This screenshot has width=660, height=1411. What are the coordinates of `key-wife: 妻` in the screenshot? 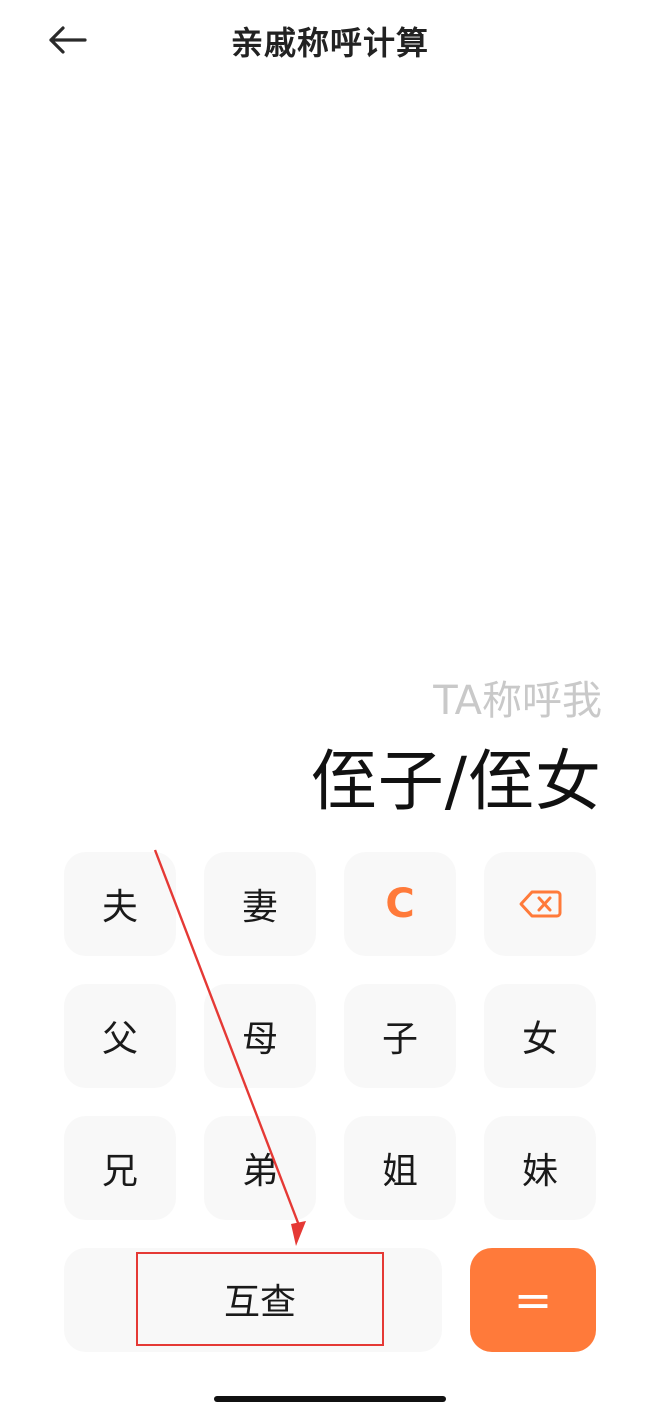 It's located at (260, 904).